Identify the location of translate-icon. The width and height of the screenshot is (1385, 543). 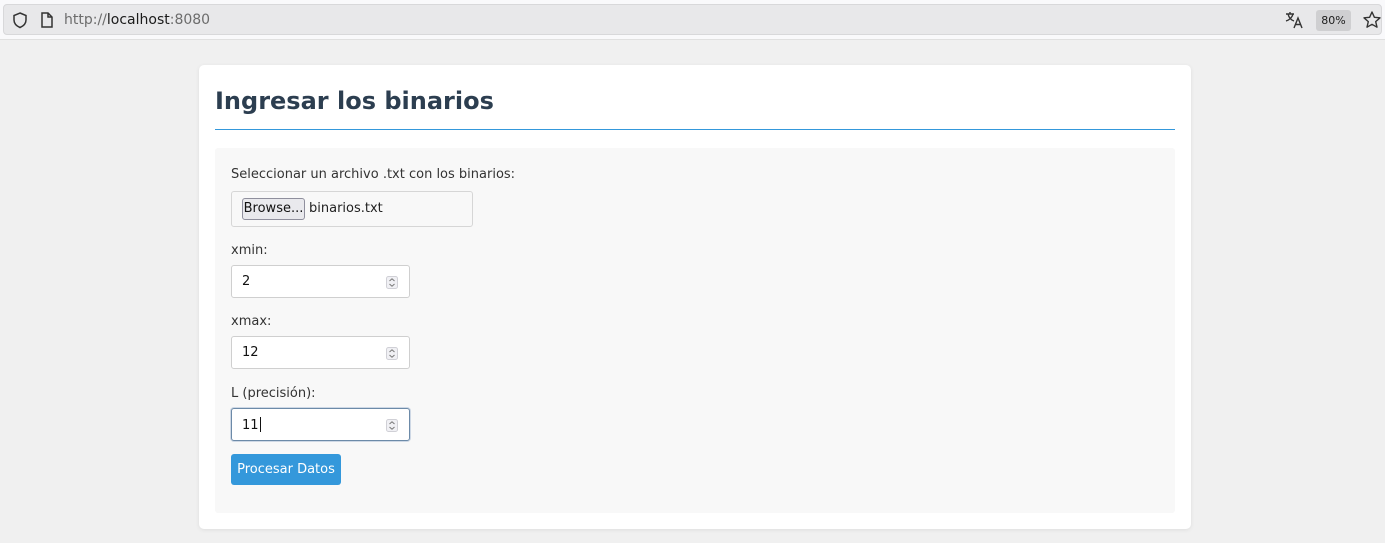
(1294, 20).